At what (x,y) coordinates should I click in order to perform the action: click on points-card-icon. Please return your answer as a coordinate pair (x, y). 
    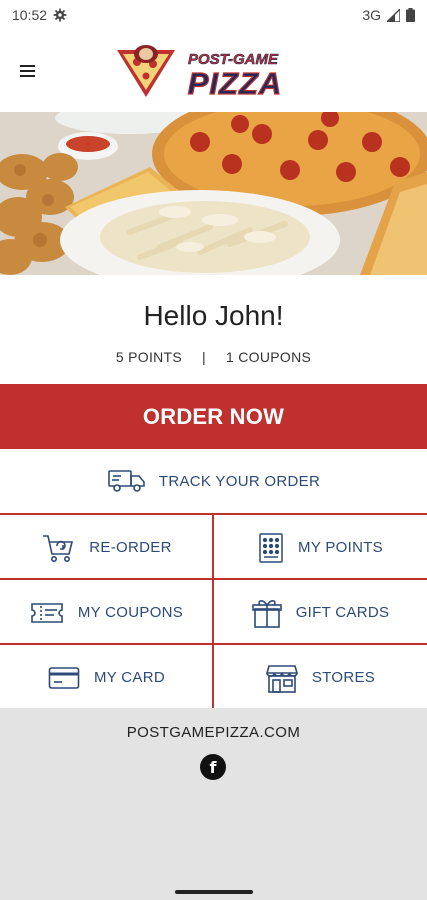
    Looking at the image, I should click on (271, 547).